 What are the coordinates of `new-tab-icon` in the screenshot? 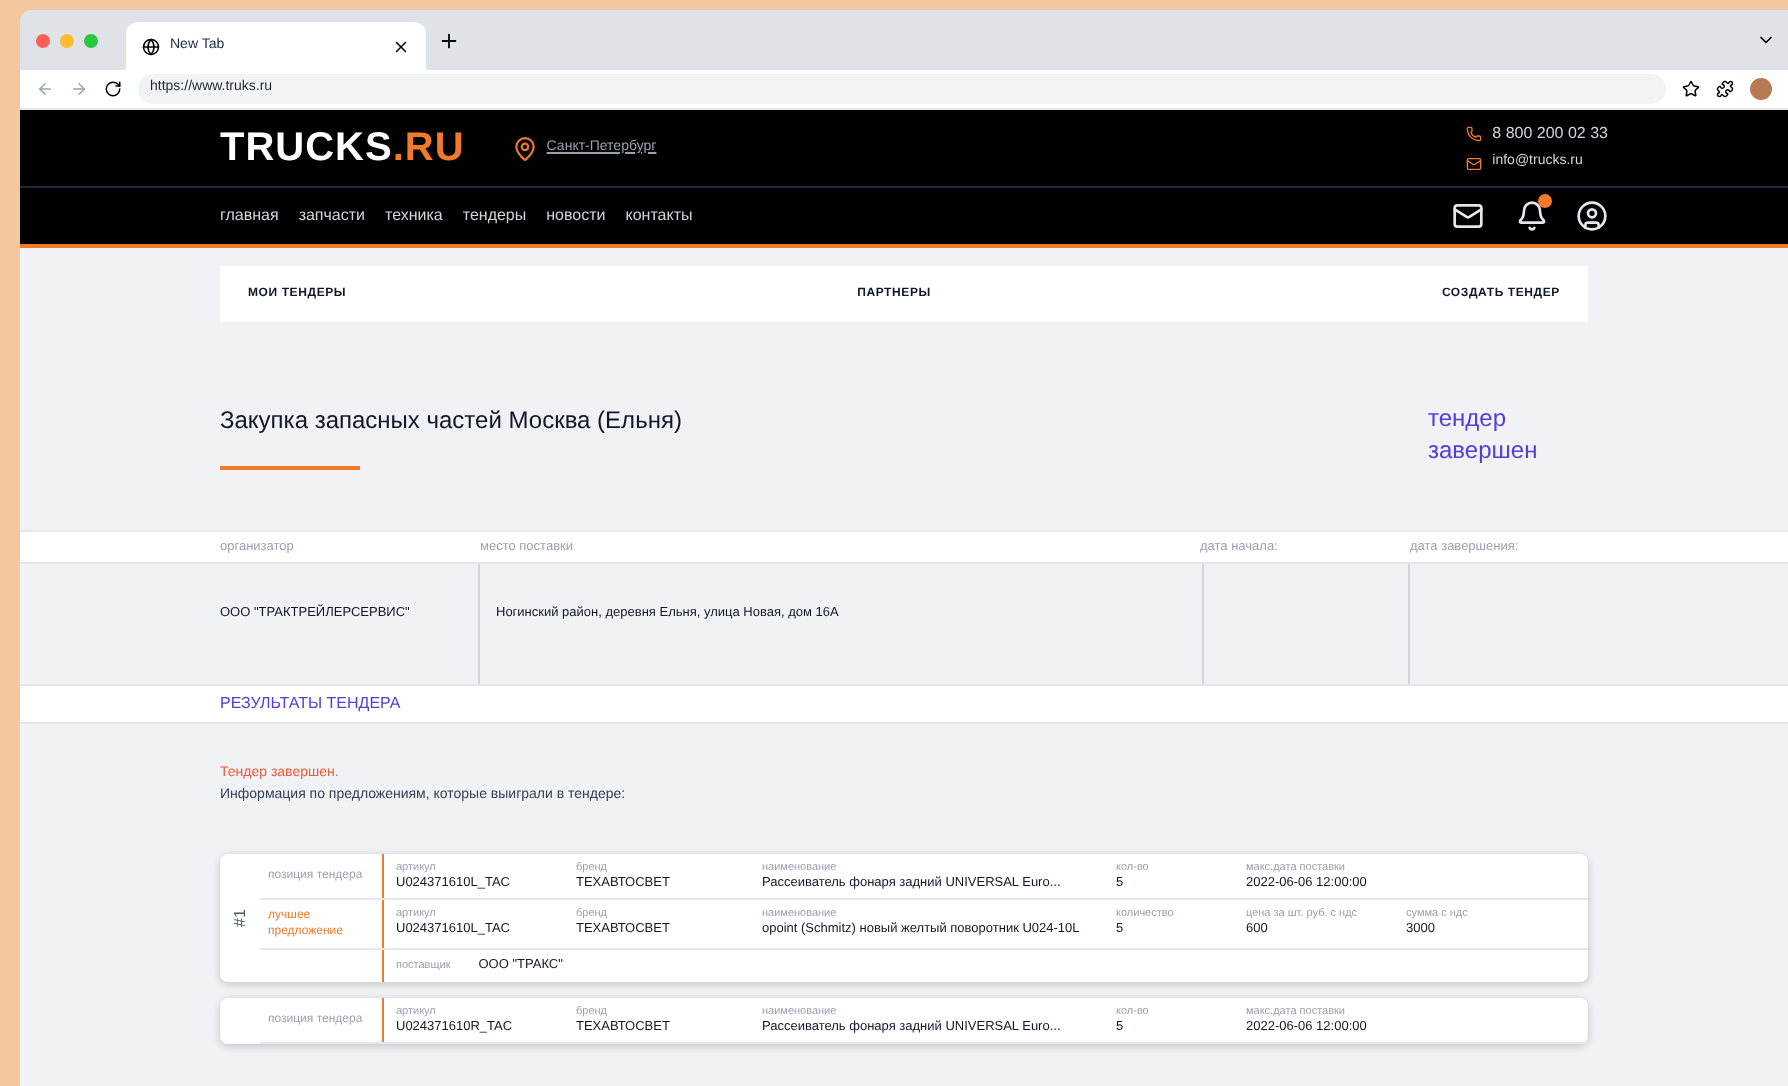 It's located at (449, 40).